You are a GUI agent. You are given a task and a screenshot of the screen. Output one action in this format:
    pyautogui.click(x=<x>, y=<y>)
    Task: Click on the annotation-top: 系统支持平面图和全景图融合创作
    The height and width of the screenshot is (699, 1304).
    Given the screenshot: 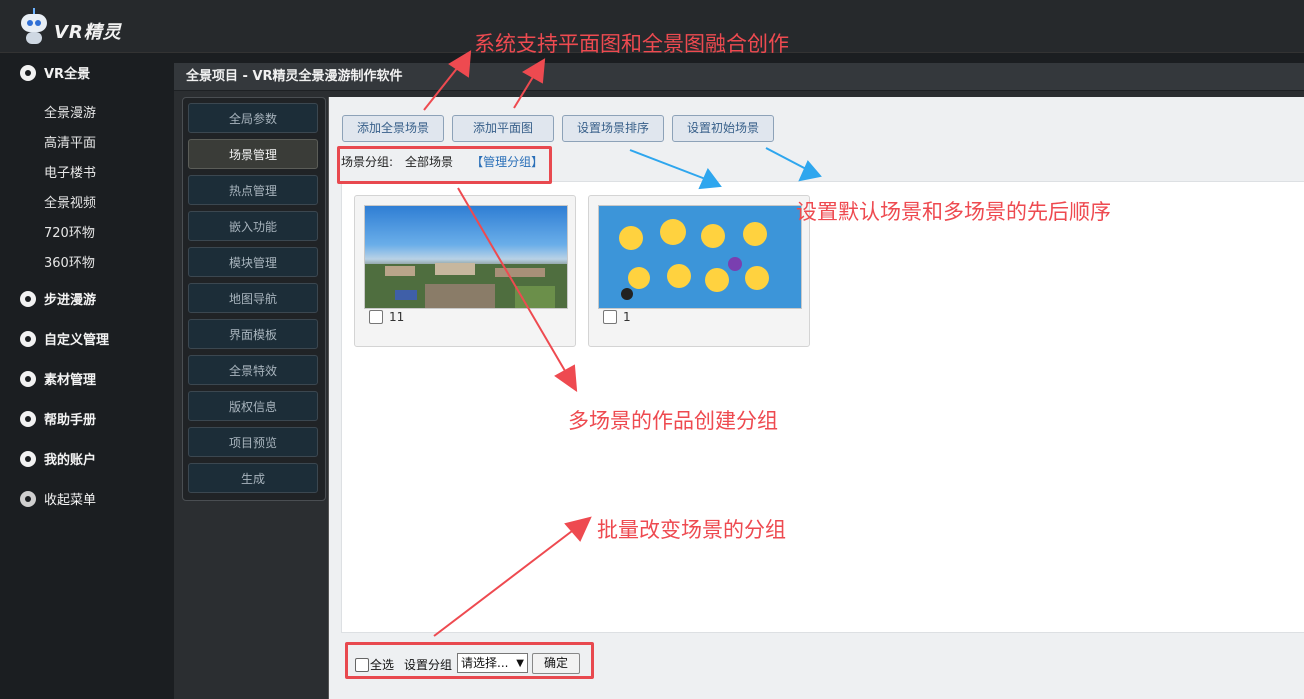 What is the action you would take?
    pyautogui.click(x=631, y=44)
    